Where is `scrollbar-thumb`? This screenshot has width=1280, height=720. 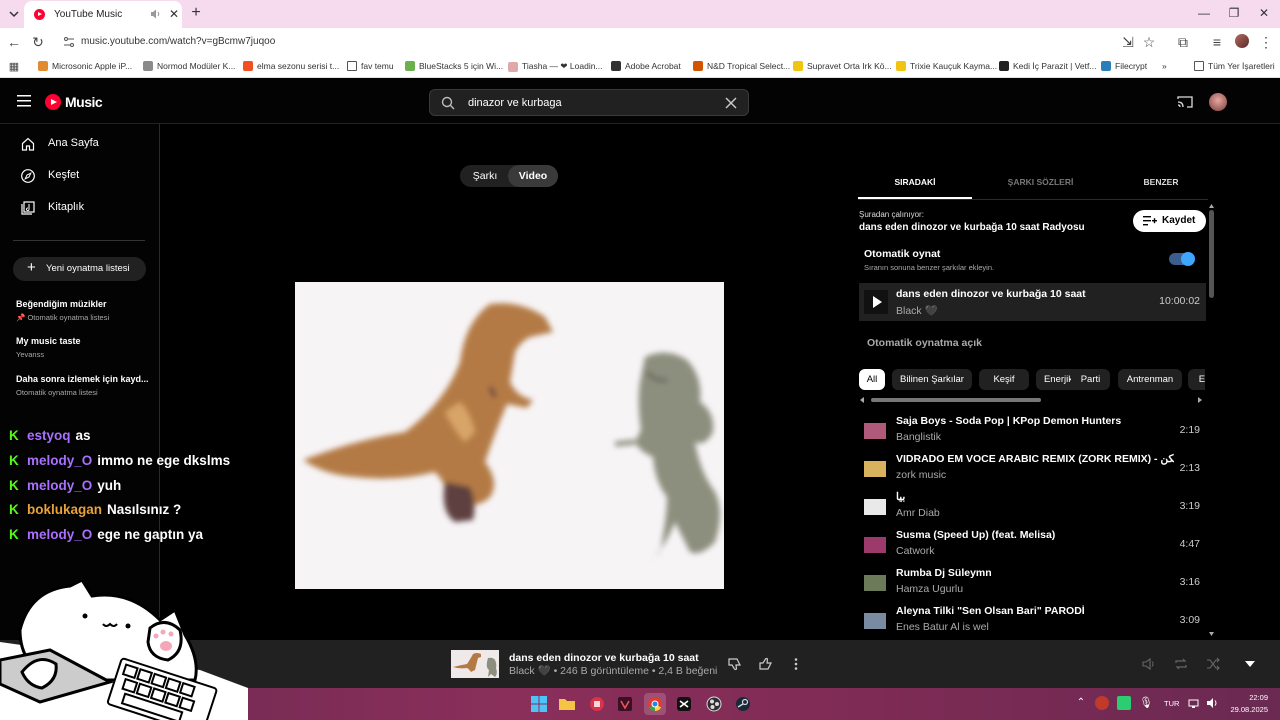
scrollbar-thumb is located at coordinates (1211, 254).